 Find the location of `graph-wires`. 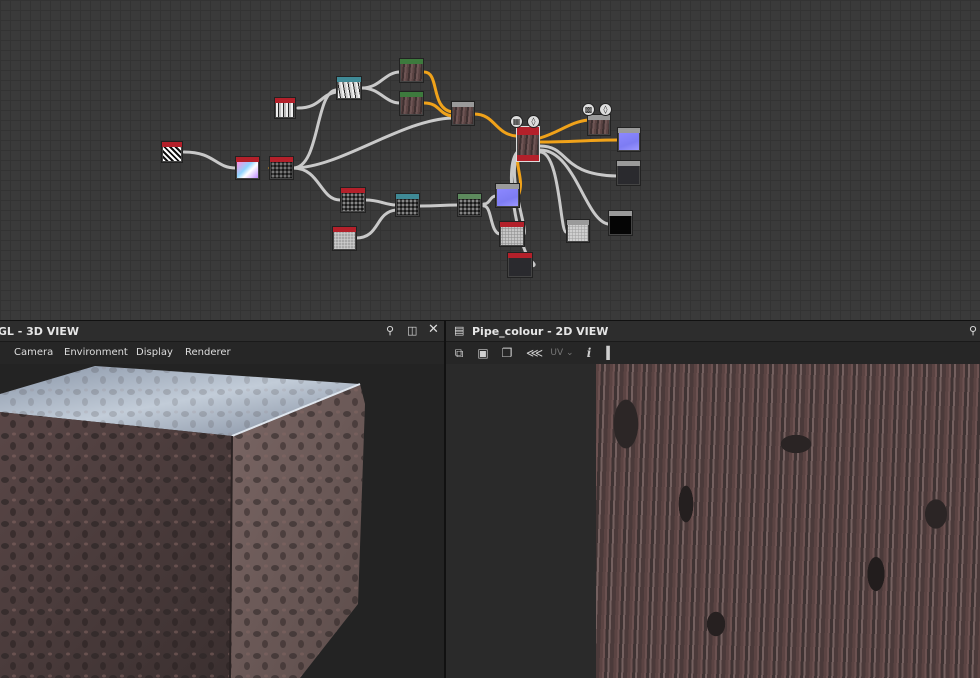

graph-wires is located at coordinates (400, 169).